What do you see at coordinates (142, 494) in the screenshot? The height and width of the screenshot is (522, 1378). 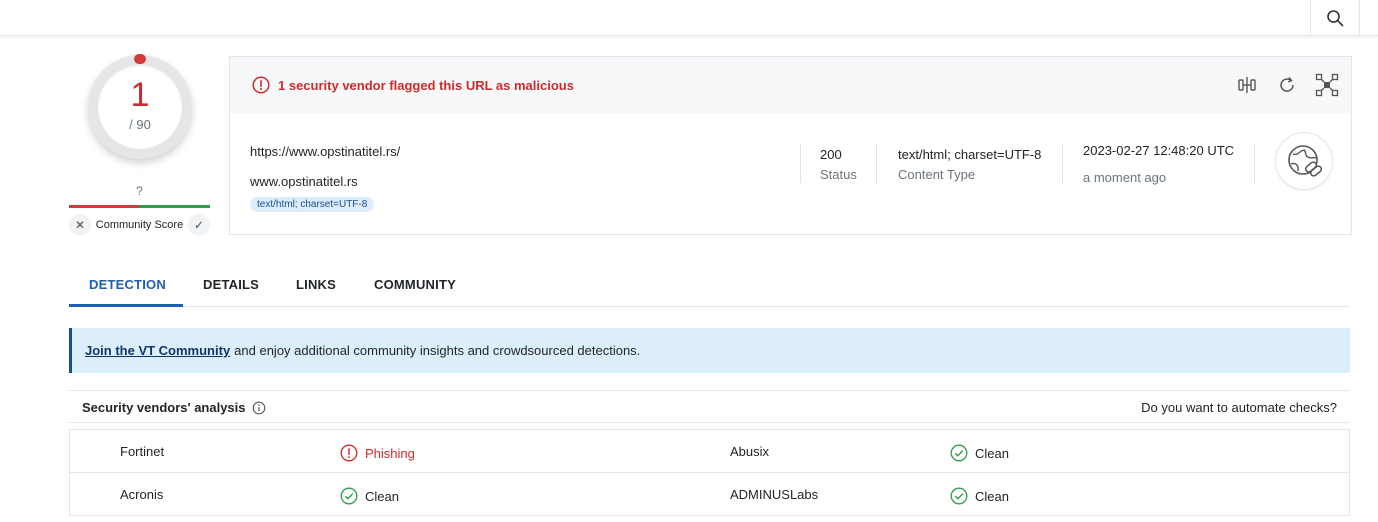 I see `vendor-name: Acronis` at bounding box center [142, 494].